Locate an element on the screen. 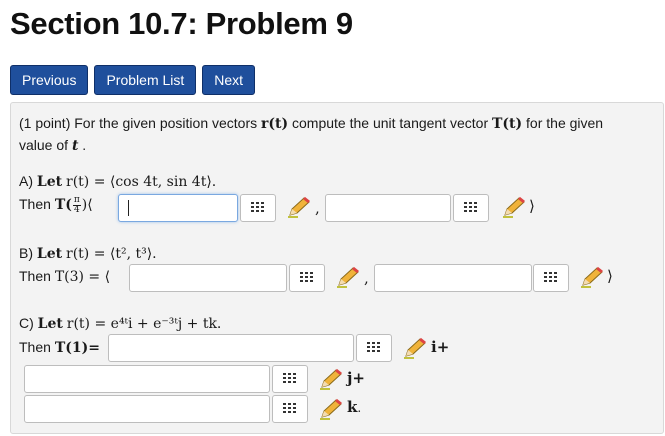 This screenshot has height=436, width=665. pi-over-4-fraction: π4 is located at coordinates (76, 205).